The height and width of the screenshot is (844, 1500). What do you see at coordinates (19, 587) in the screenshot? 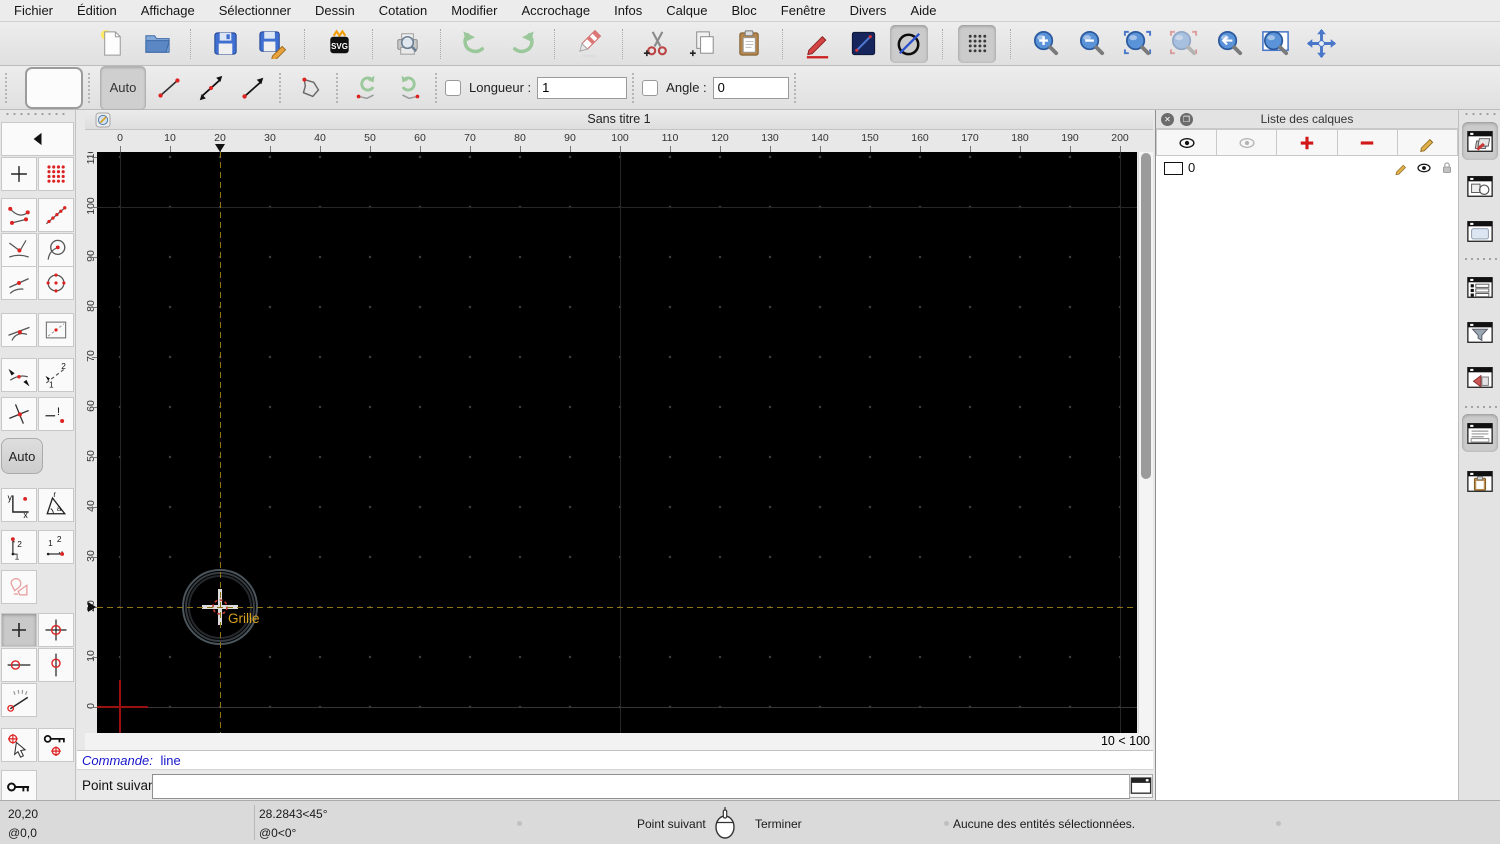
I see `restrict-nothing-button` at bounding box center [19, 587].